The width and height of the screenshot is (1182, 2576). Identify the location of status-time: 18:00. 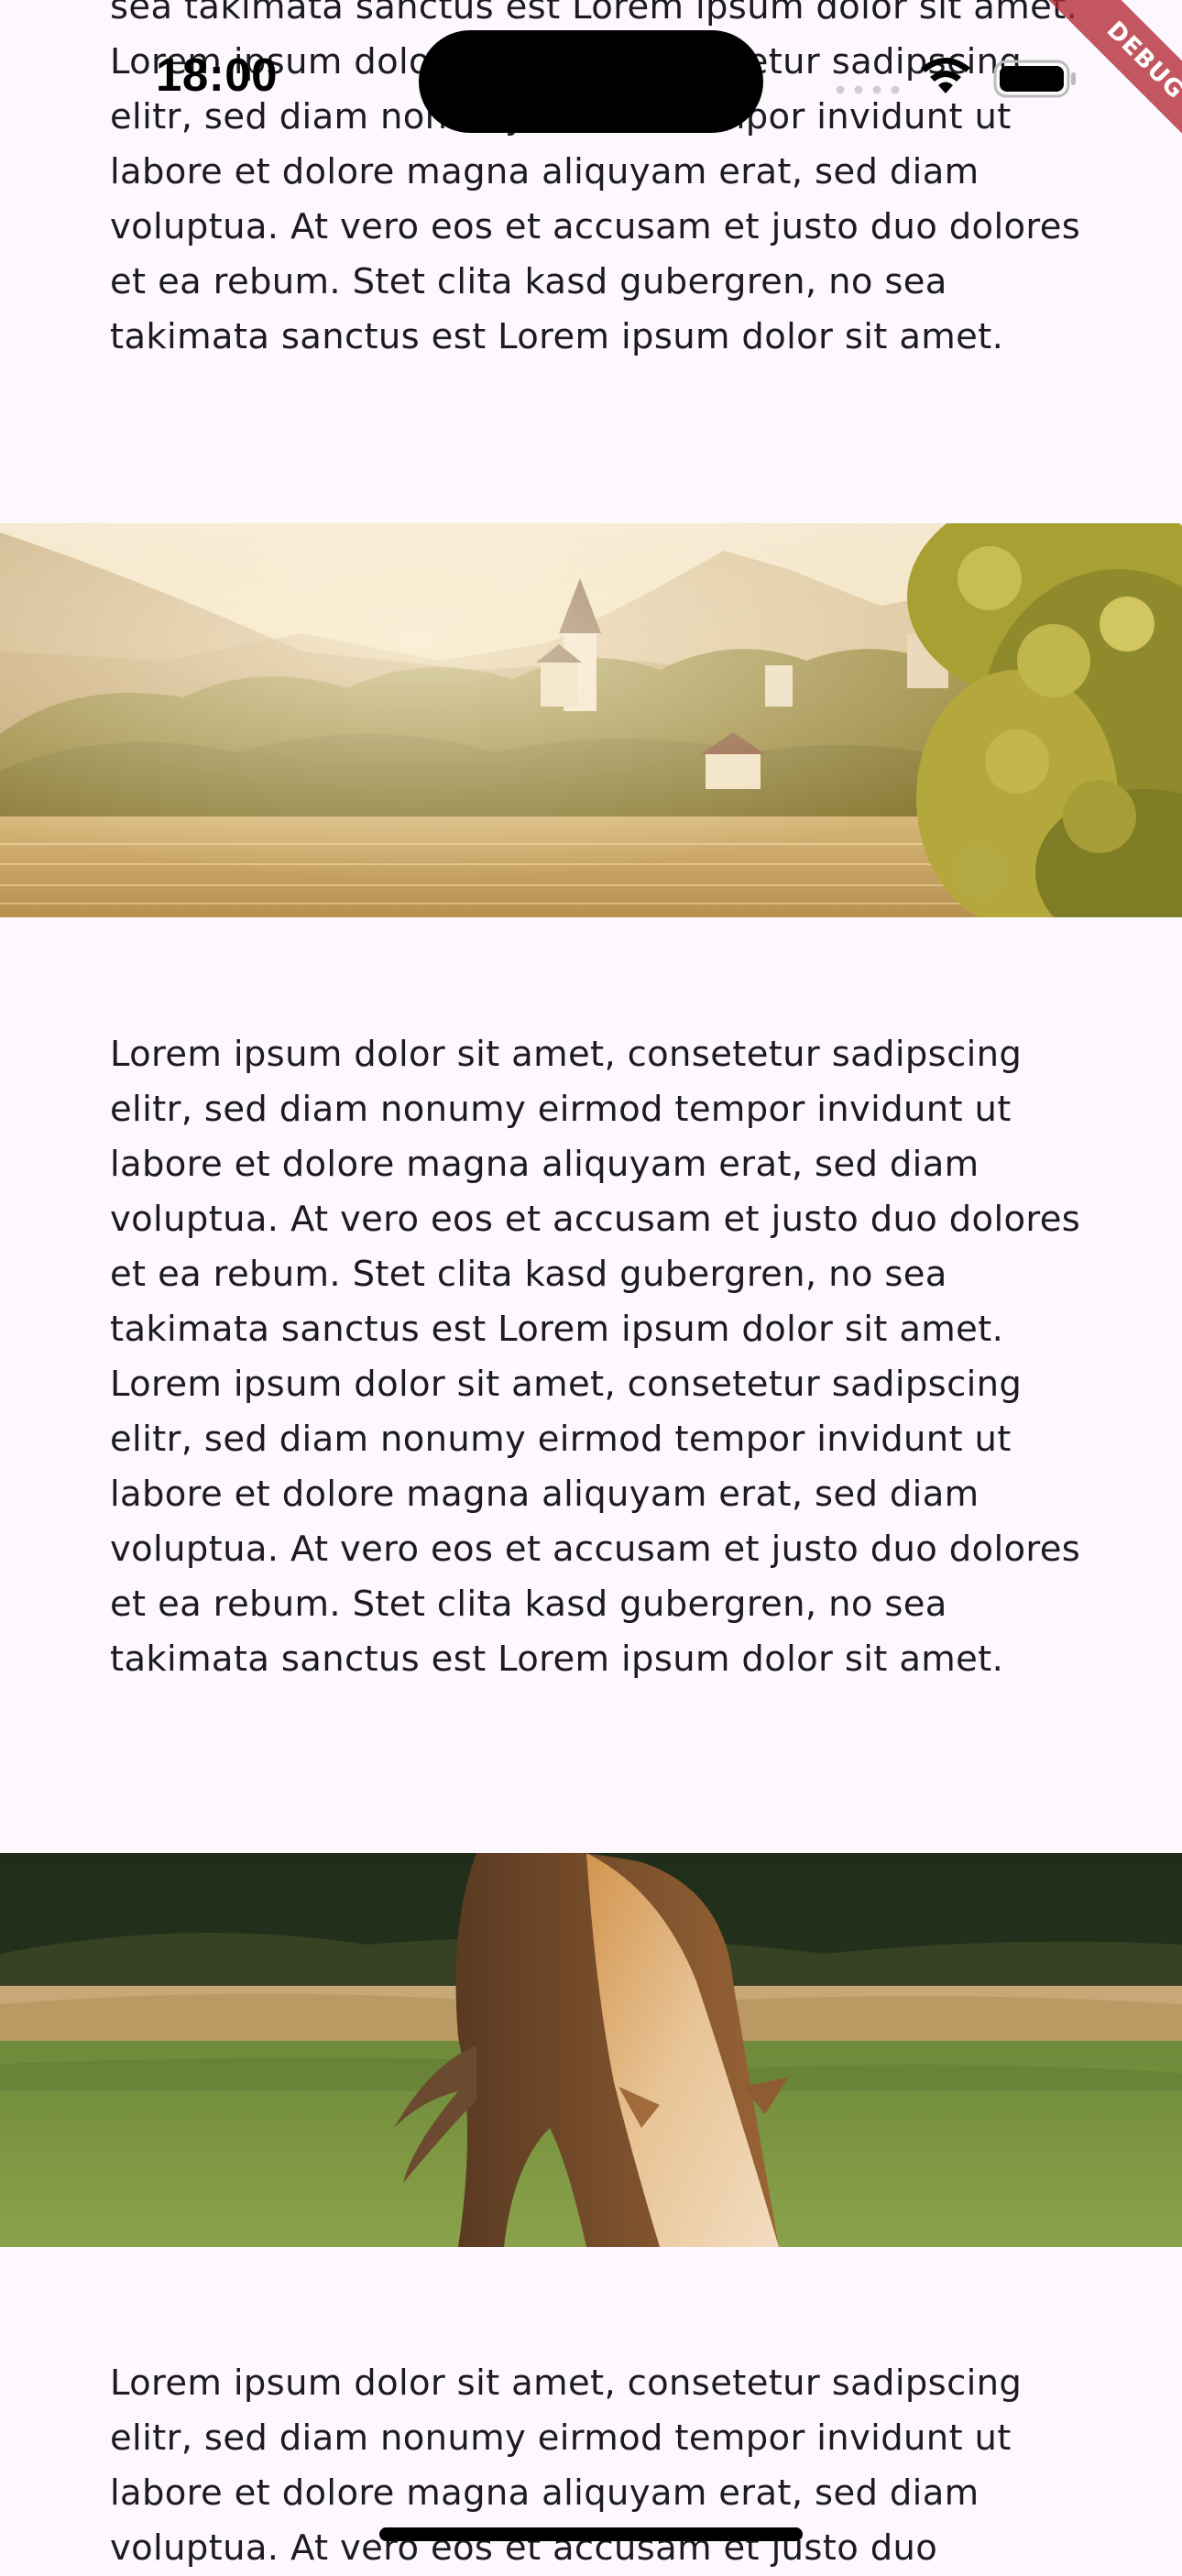
(217, 75).